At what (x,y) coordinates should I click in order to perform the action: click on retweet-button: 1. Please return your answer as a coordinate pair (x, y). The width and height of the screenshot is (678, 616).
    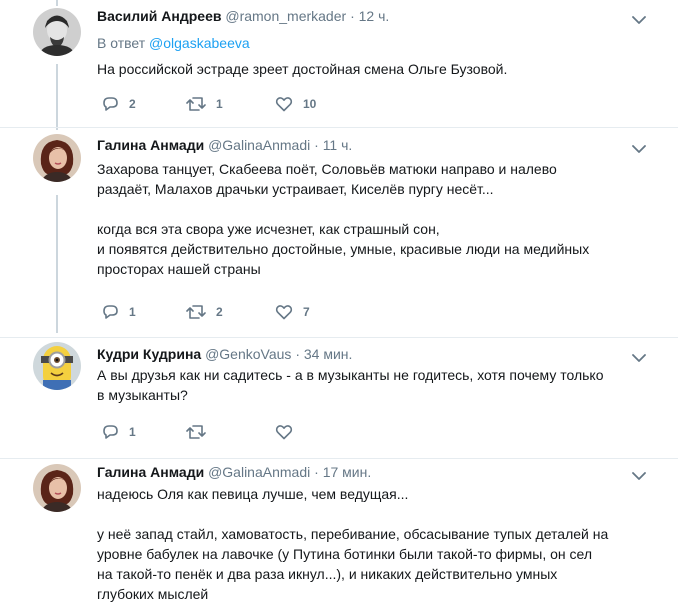
    Looking at the image, I should click on (204, 104).